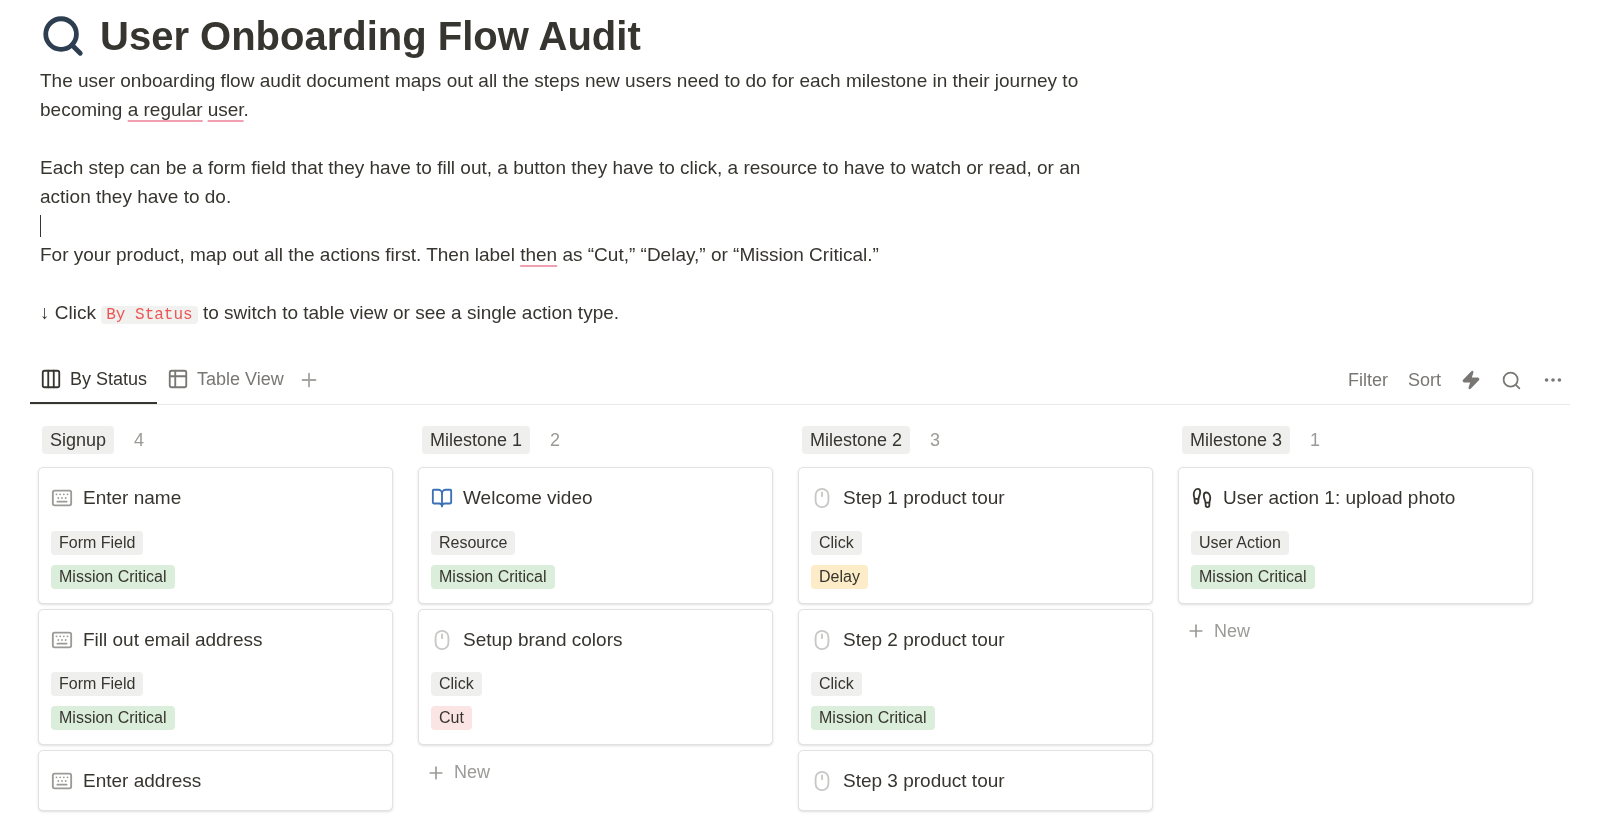 The height and width of the screenshot is (821, 1600). What do you see at coordinates (1202, 498) in the screenshot?
I see `footprints-icon` at bounding box center [1202, 498].